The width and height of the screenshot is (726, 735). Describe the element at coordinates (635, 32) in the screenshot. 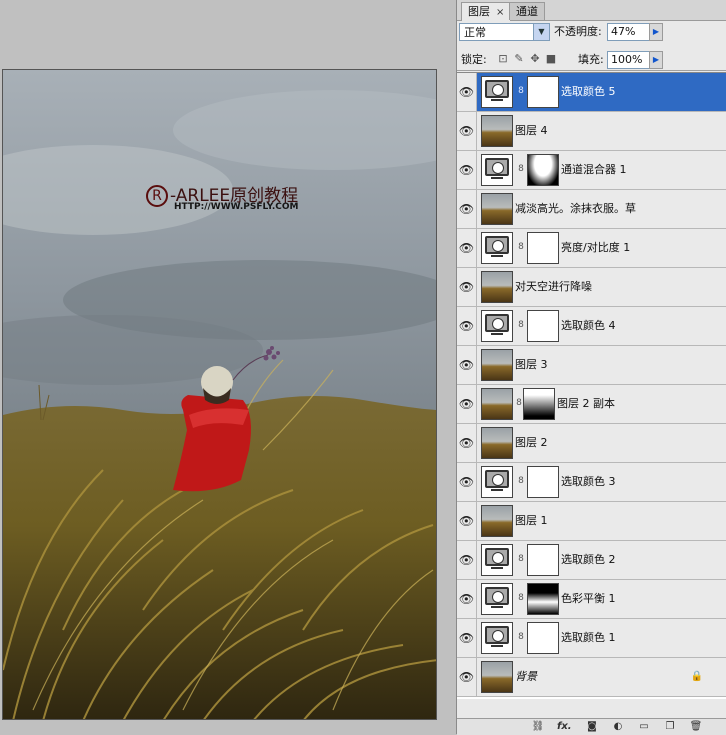

I see `opacity-input: 47% ▶` at that location.